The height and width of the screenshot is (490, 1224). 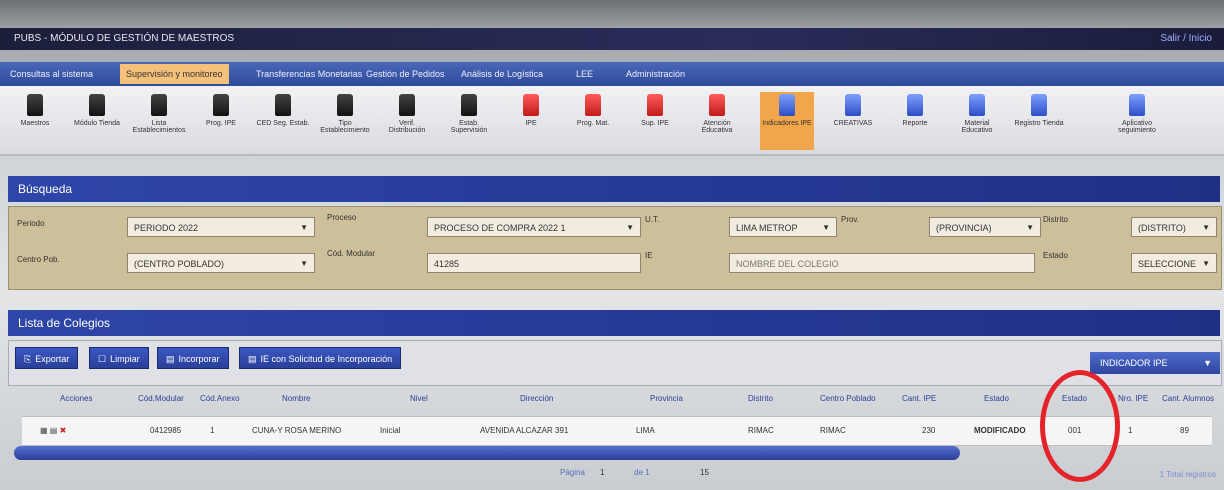 I want to click on ut-label: U.T., so click(x=652, y=219).